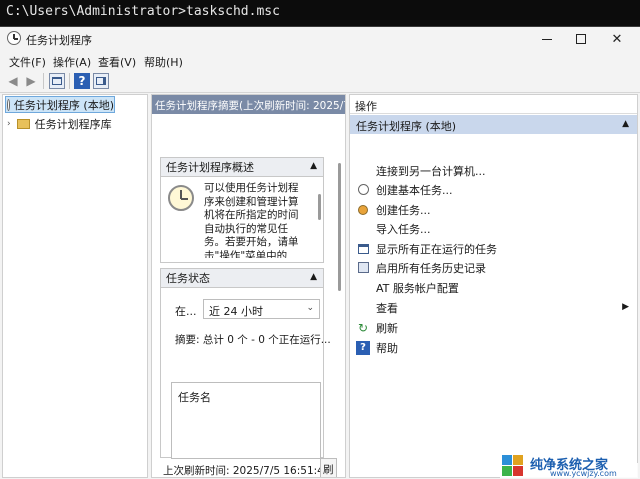  I want to click on overview-section-header: 任务计划程序概述 ▲, so click(242, 167).